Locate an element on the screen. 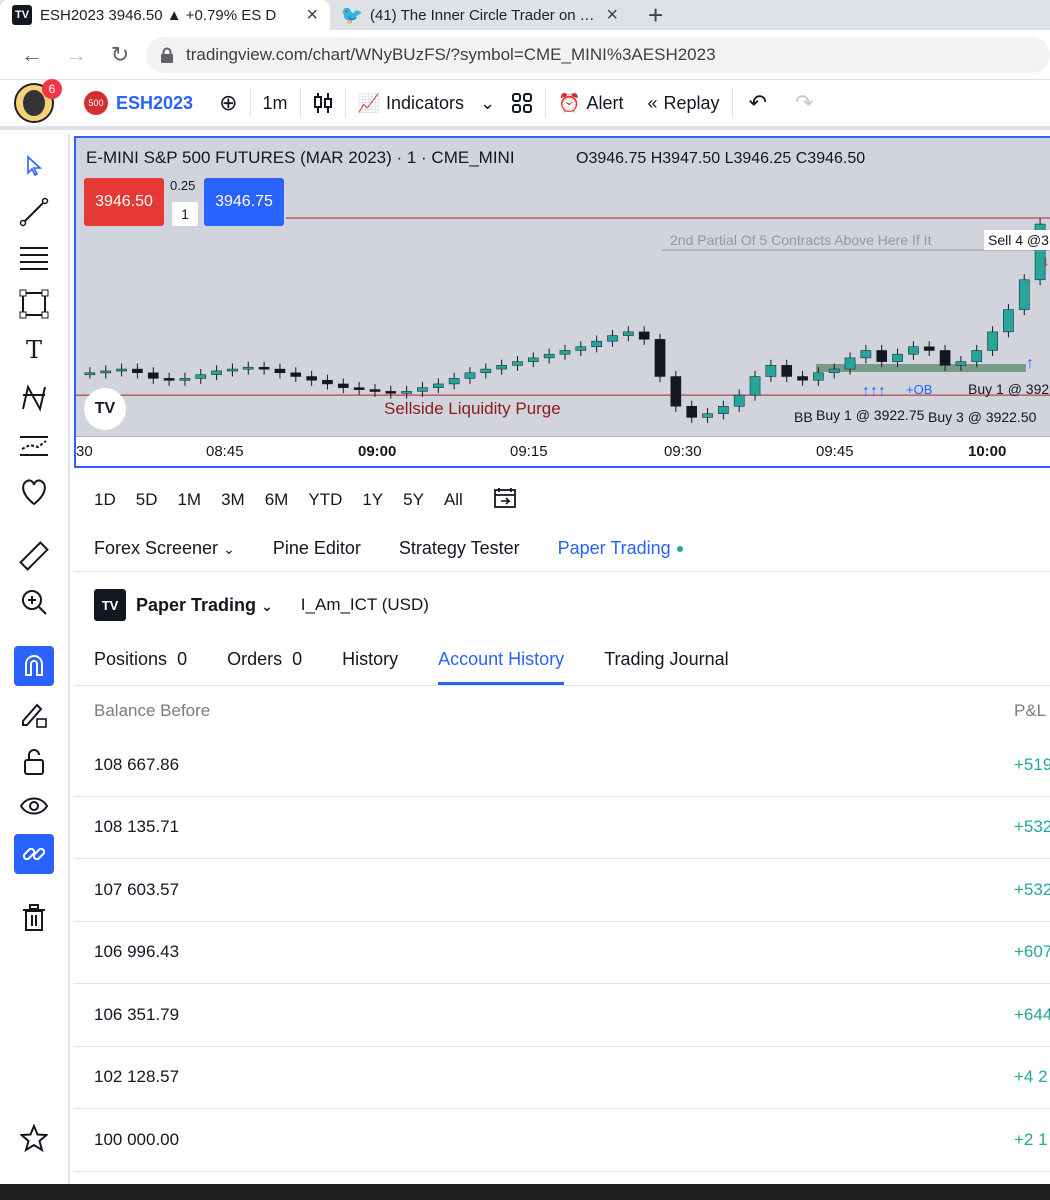  range-5y: 5Y is located at coordinates (413, 500).